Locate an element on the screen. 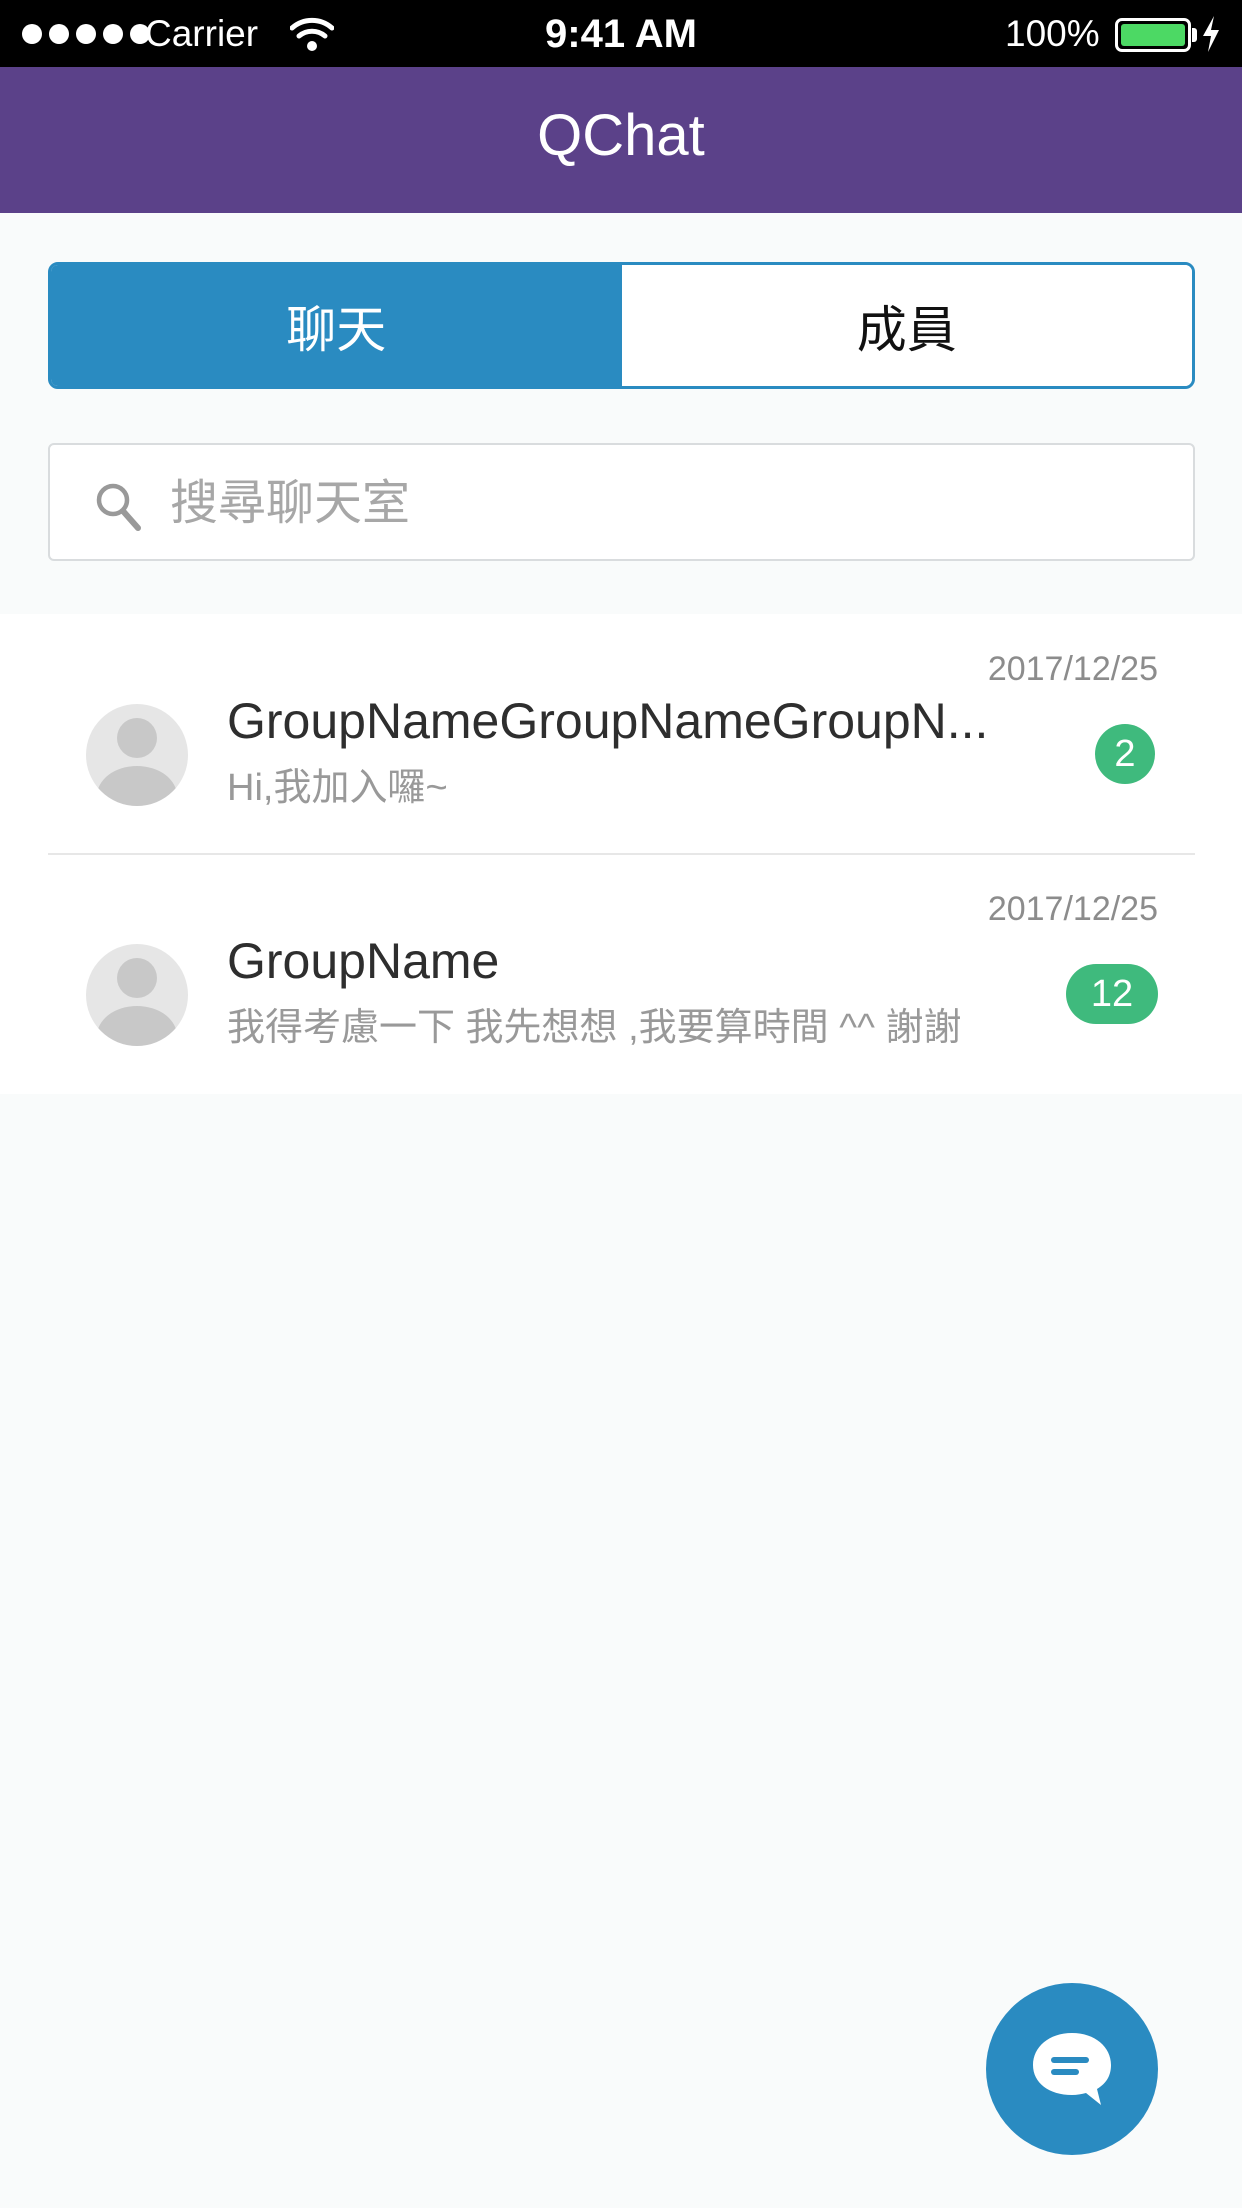 The width and height of the screenshot is (1242, 2208). unread-badge: 12 is located at coordinates (1112, 994).